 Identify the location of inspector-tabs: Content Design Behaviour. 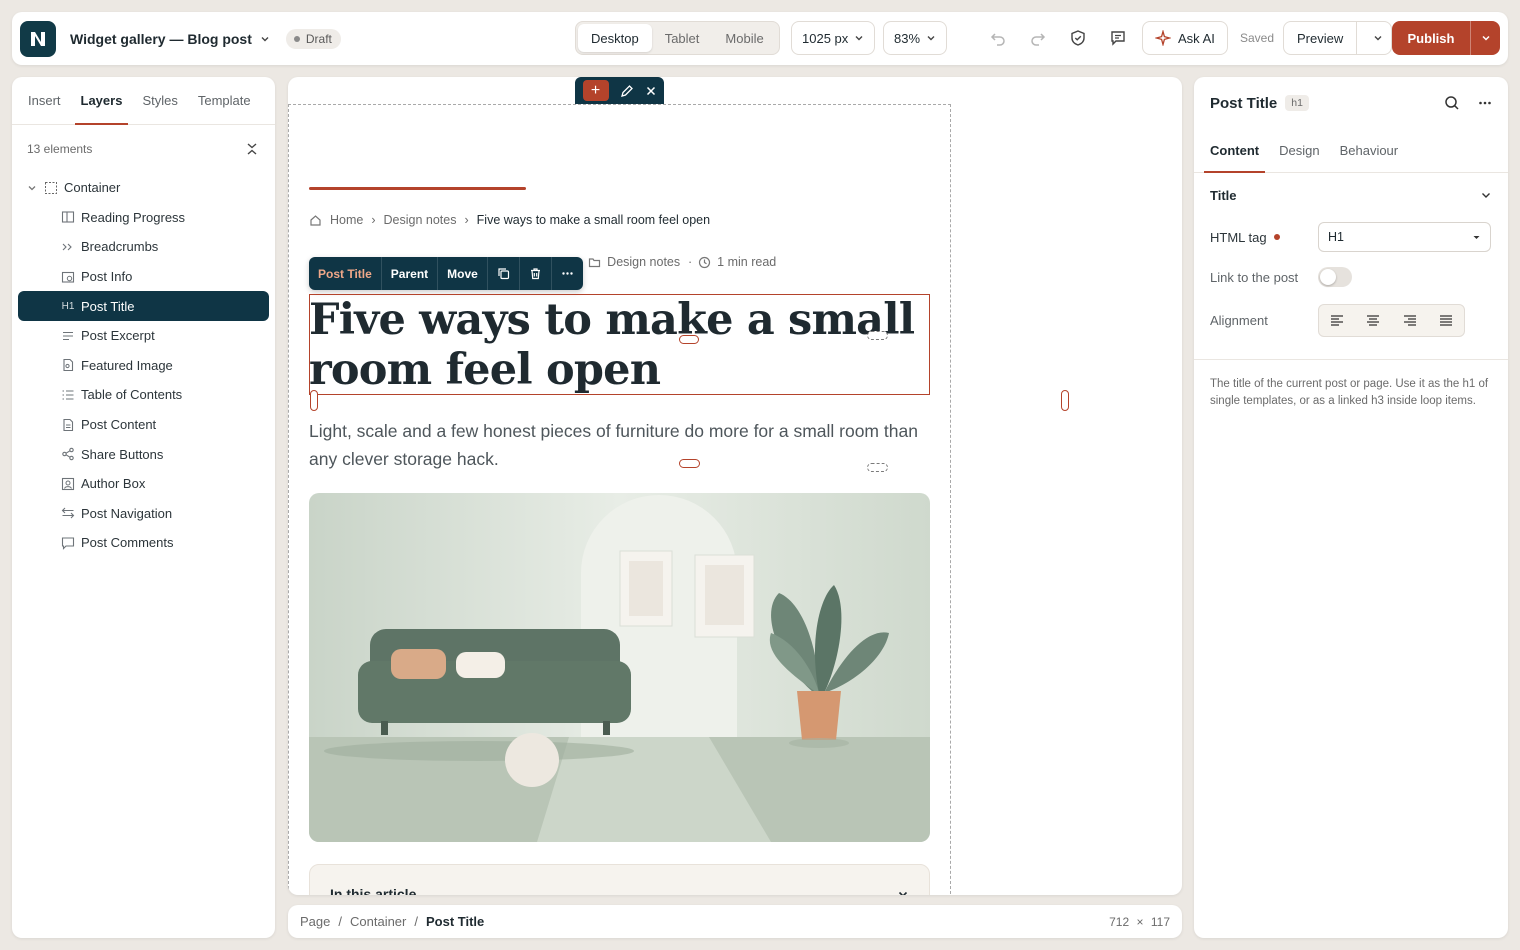
(1351, 151).